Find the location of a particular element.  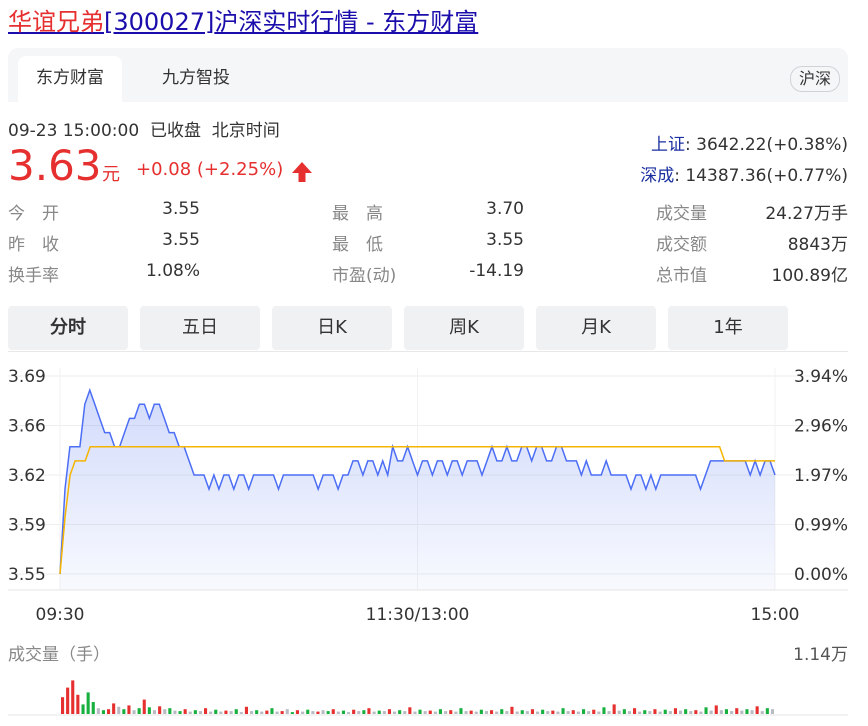

period-5day-button: 五日 is located at coordinates (200, 328).